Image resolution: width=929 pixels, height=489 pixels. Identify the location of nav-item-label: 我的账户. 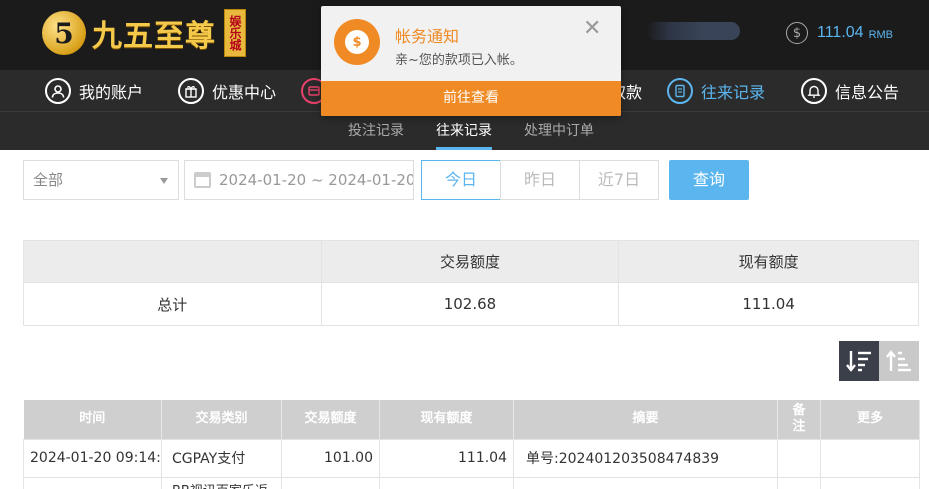
(111, 92).